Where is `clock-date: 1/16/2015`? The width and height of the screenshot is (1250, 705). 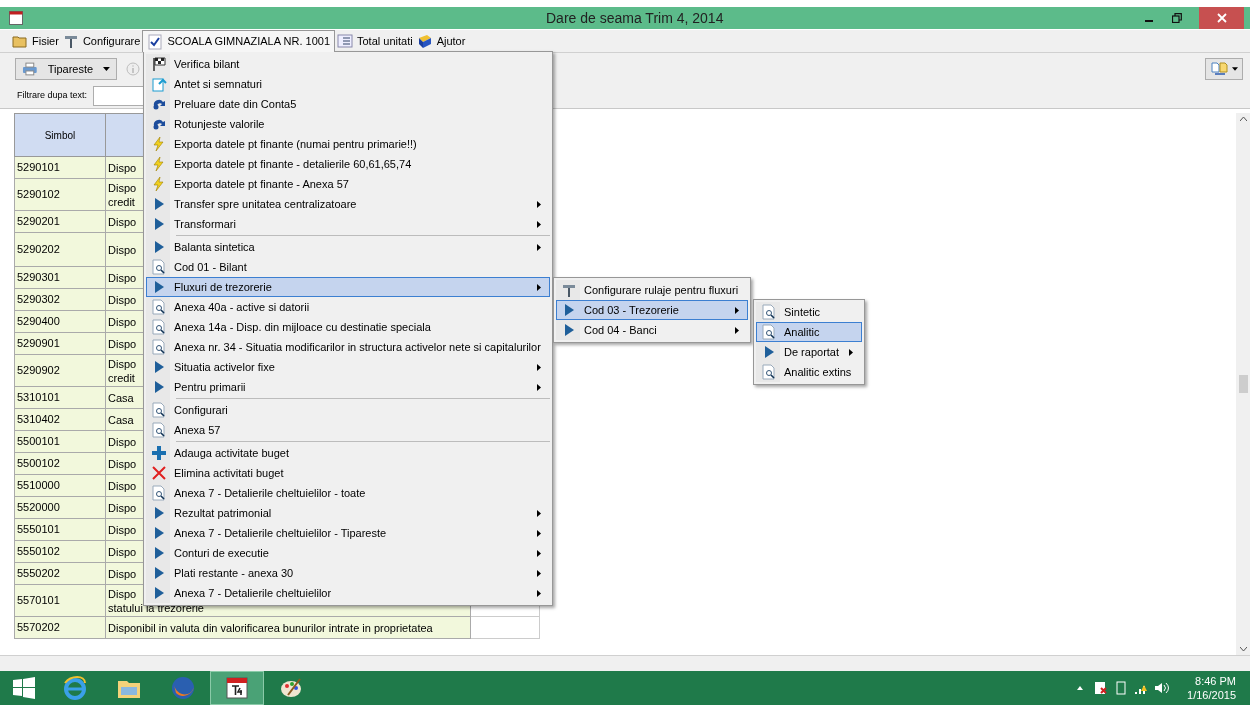 clock-date: 1/16/2015 is located at coordinates (1211, 695).